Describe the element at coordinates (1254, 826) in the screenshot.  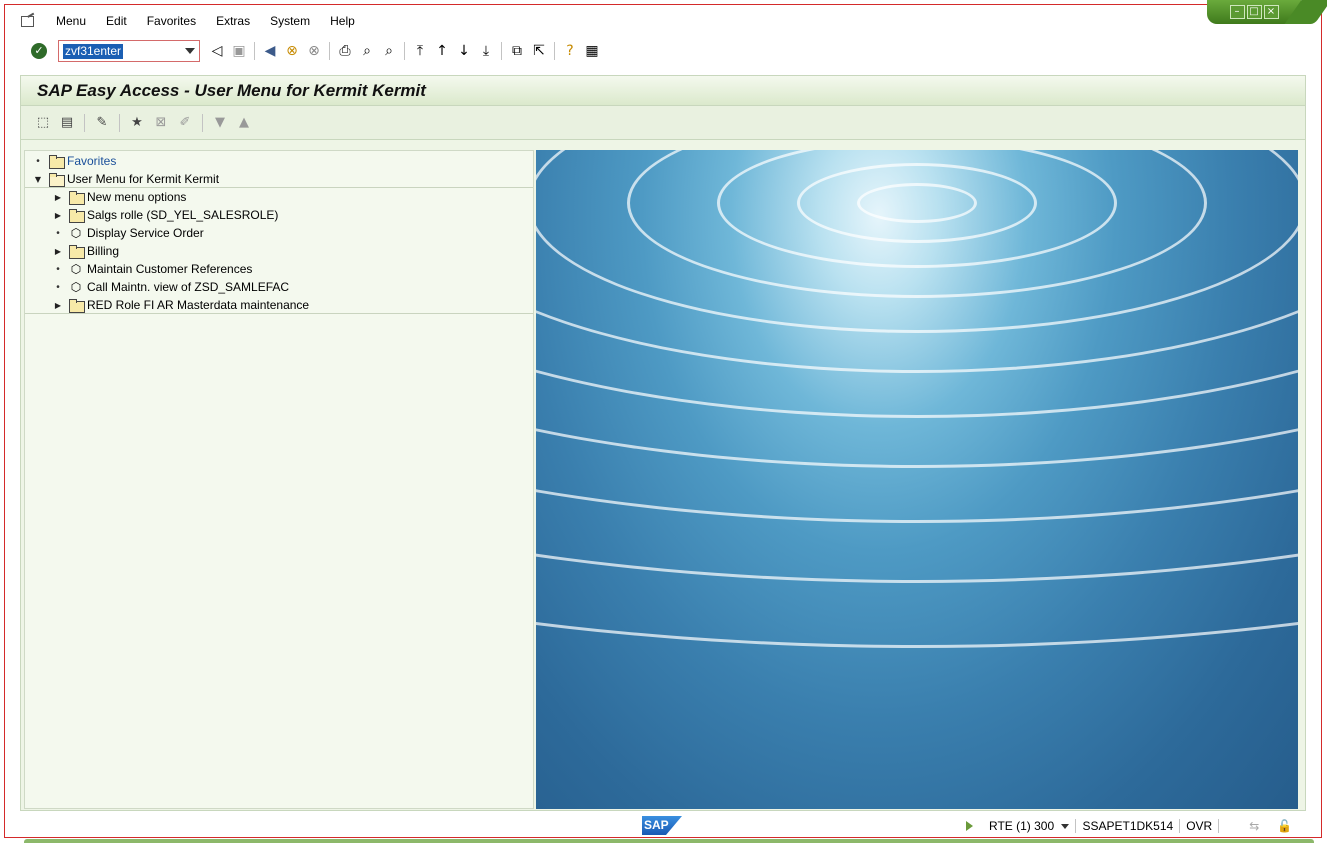
I see `connection-icon: ⇆` at that location.